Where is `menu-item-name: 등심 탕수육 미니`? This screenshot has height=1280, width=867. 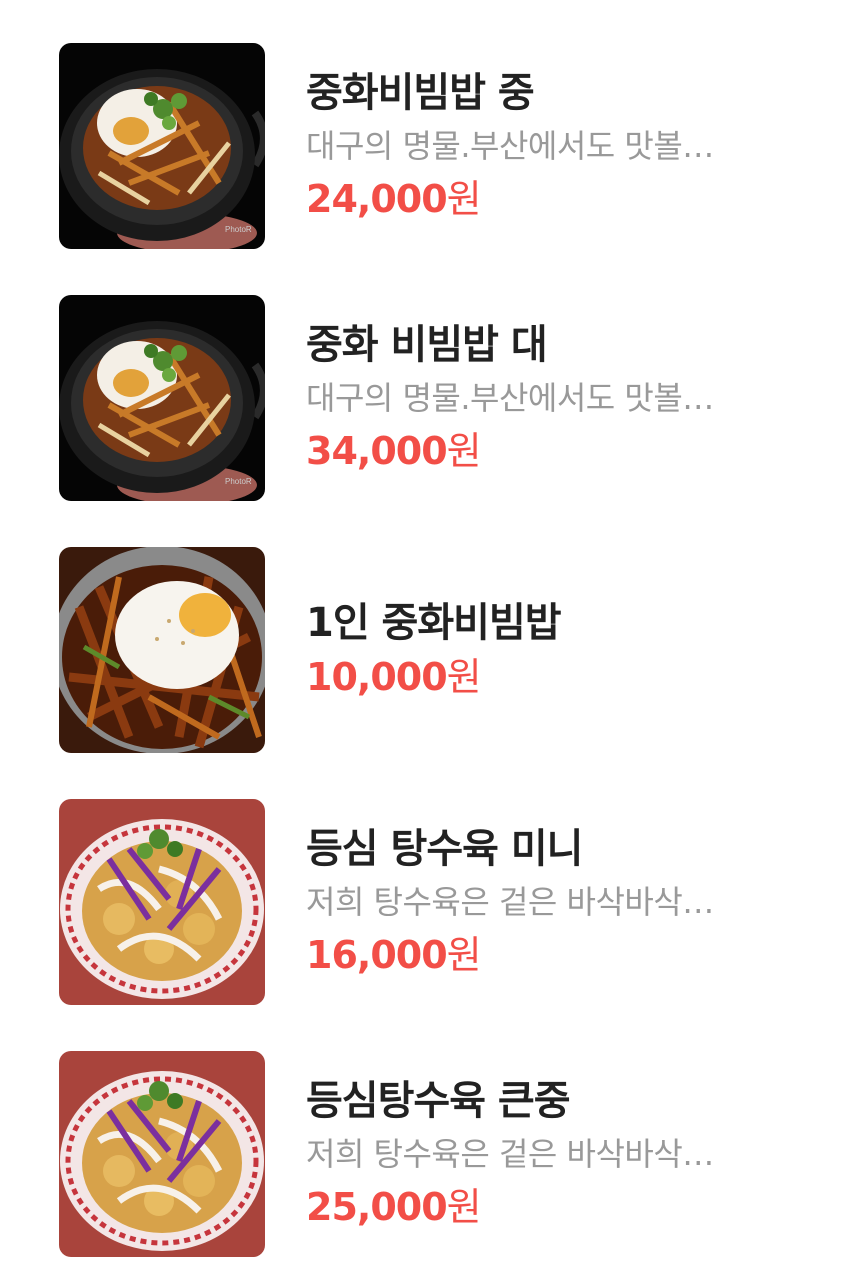
menu-item-name: 등심 탕수육 미니 is located at coordinates (444, 849).